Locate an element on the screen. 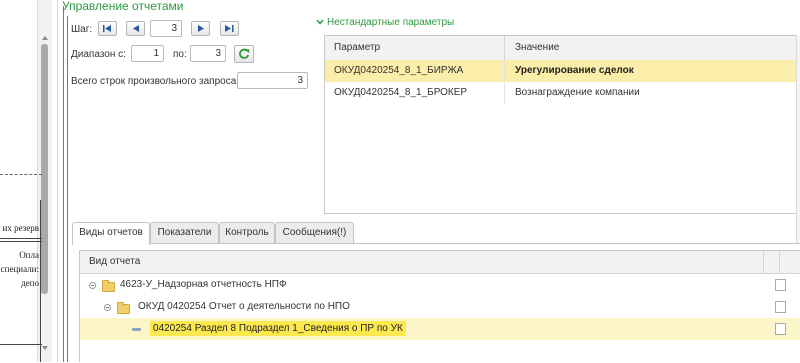 The image size is (800, 363). doc-fragment: Опла is located at coordinates (29, 255).